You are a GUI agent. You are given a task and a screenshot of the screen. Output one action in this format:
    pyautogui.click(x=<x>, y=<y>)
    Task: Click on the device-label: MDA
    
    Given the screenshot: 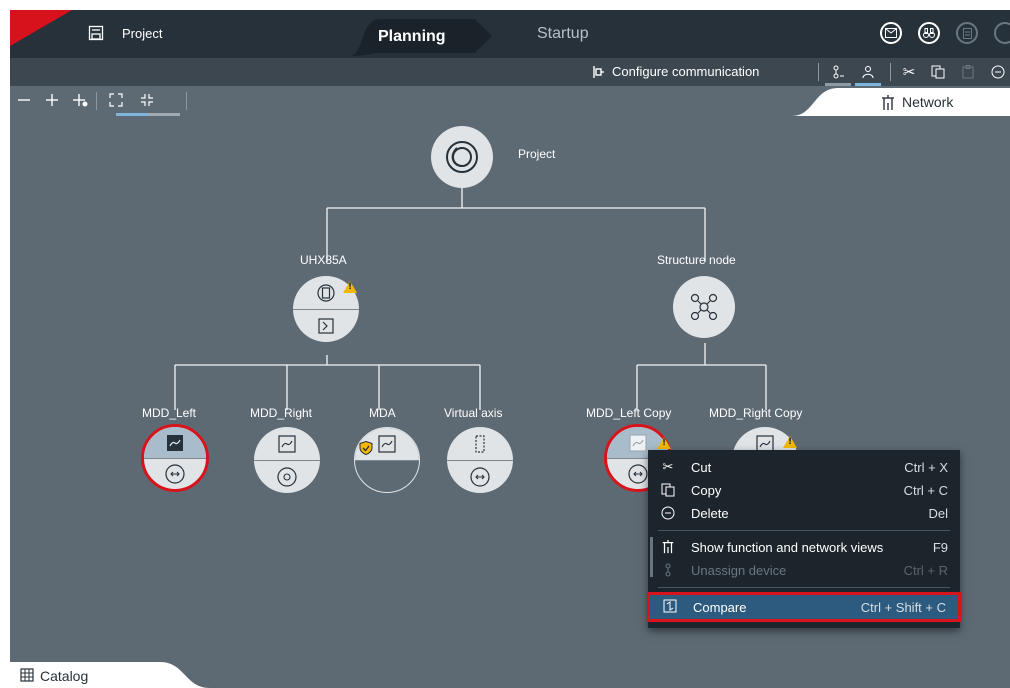 What is the action you would take?
    pyautogui.click(x=382, y=413)
    